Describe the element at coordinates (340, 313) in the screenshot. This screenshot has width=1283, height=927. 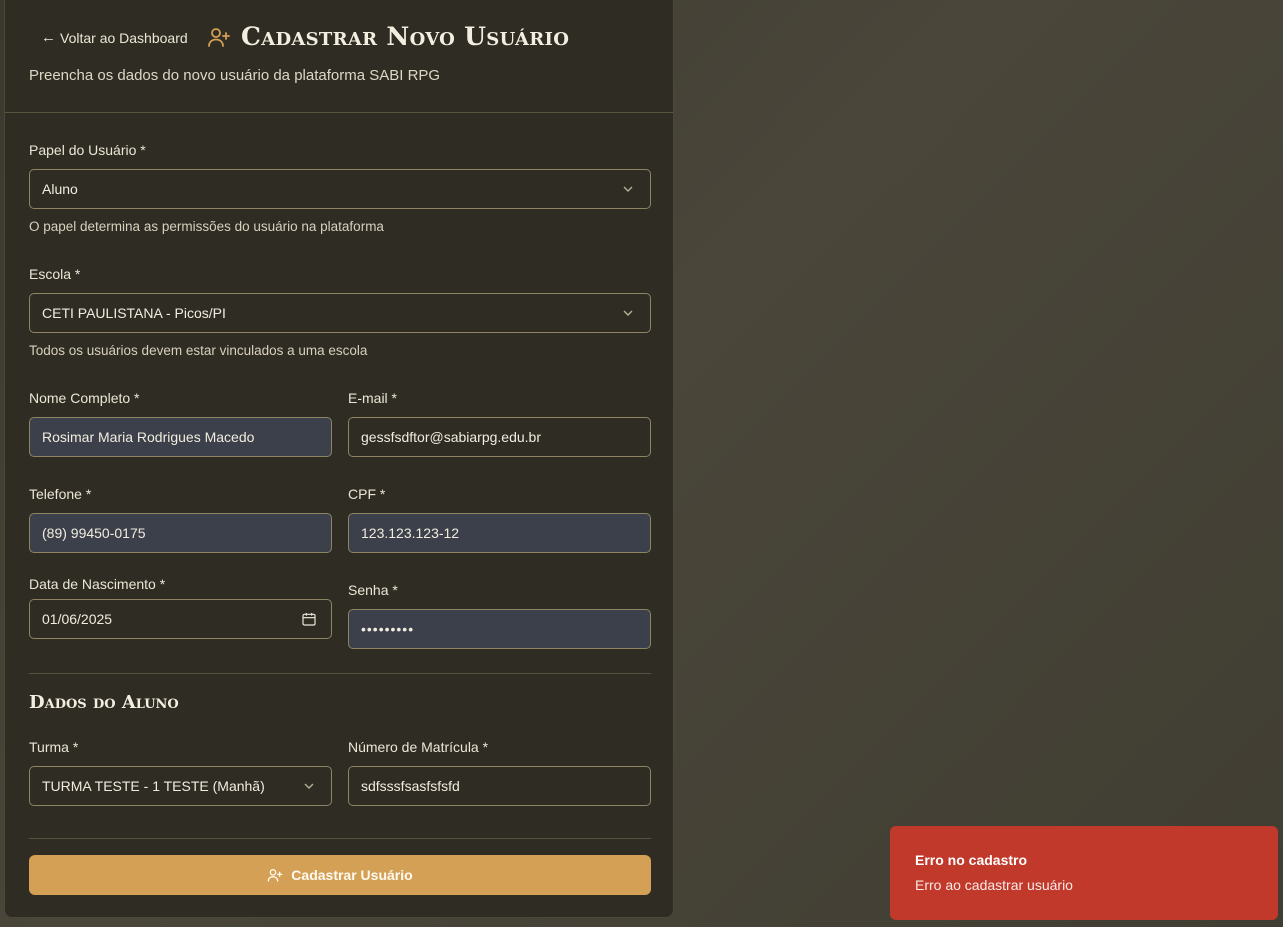
I see `school-select: CETI PAULISTANA - Picos/PI` at that location.